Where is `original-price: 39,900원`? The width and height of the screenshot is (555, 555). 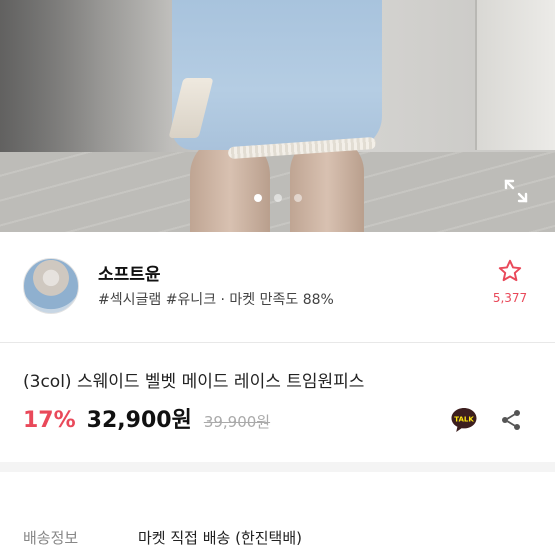 original-price: 39,900원 is located at coordinates (237, 422).